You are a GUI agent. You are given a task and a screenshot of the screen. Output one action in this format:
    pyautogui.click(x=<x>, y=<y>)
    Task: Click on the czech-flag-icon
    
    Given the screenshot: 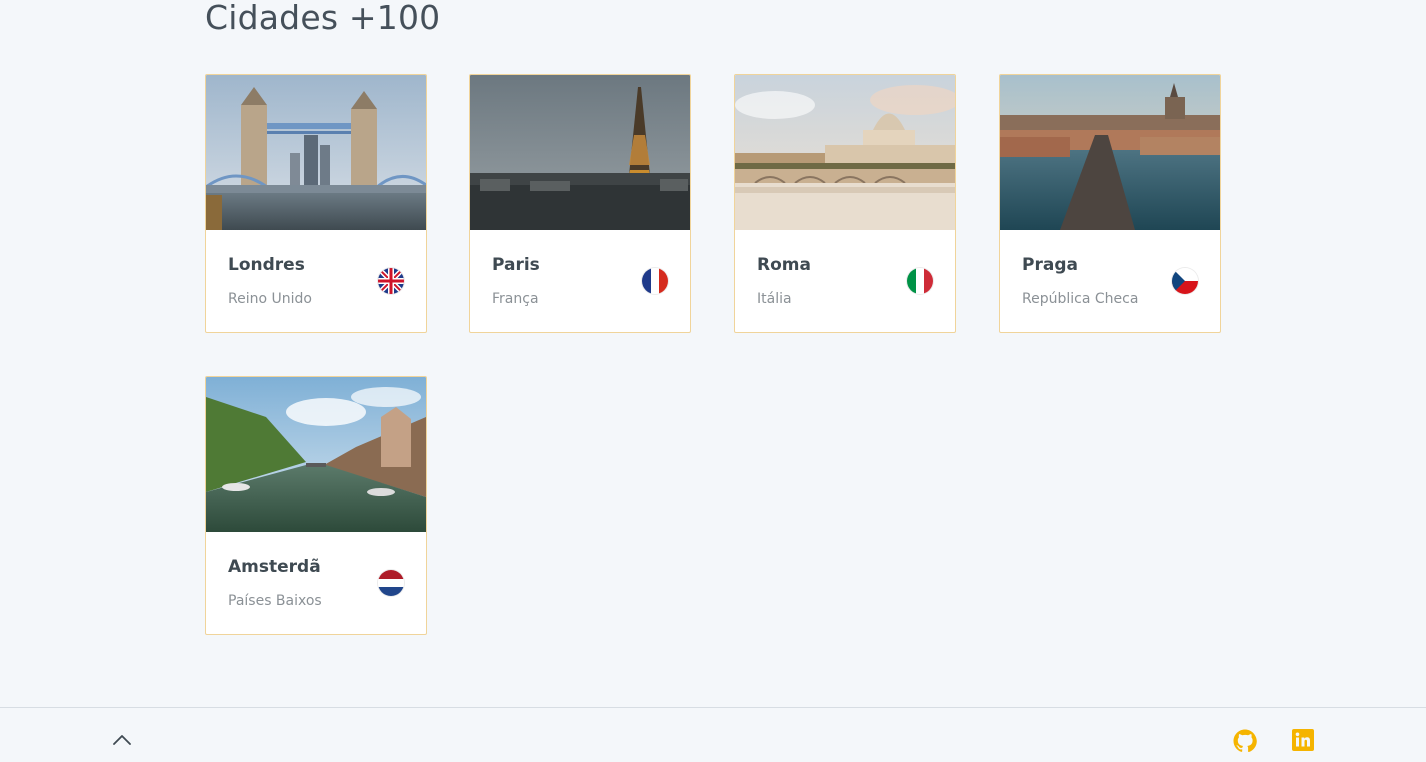 What is the action you would take?
    pyautogui.click(x=1185, y=281)
    